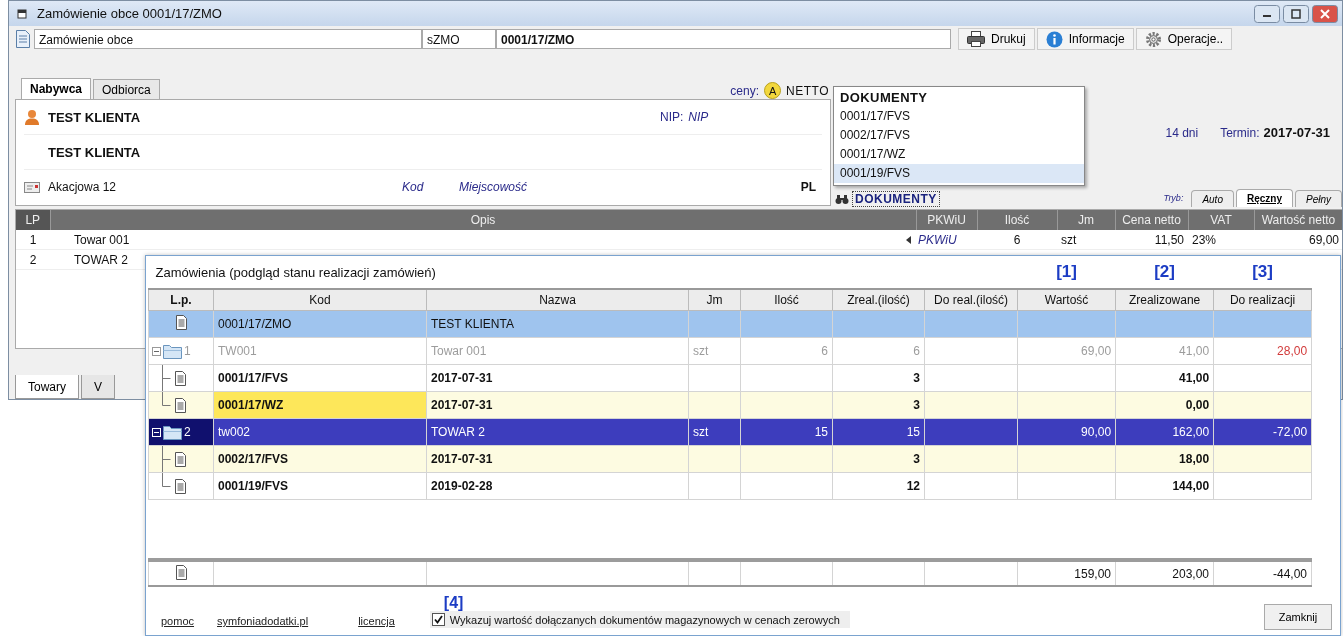 The image size is (1343, 636). Describe the element at coordinates (33, 220) in the screenshot. I see `column-header: LP` at that location.